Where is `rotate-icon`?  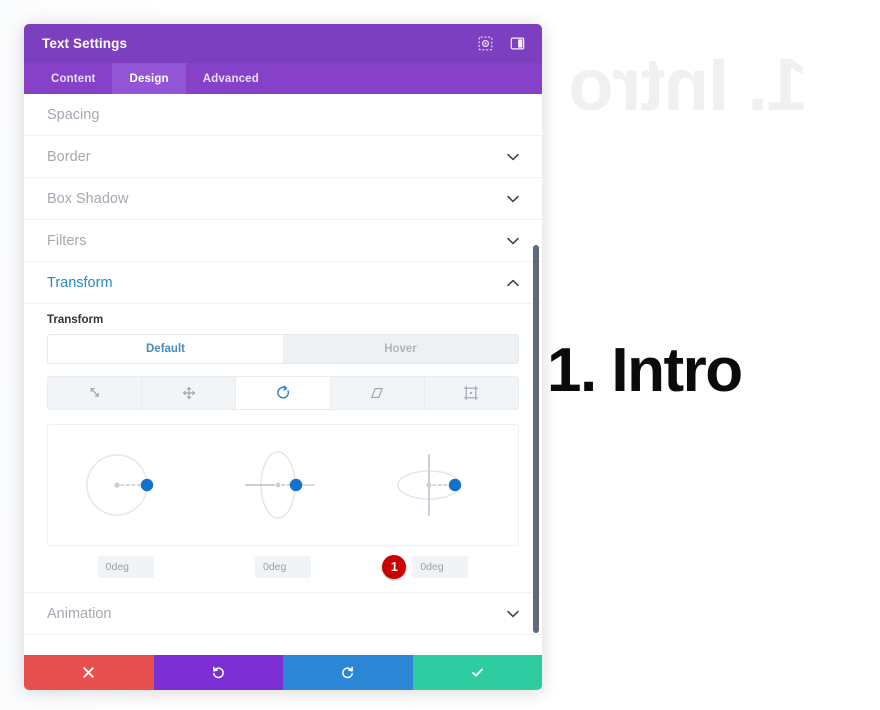
rotate-icon is located at coordinates (283, 393).